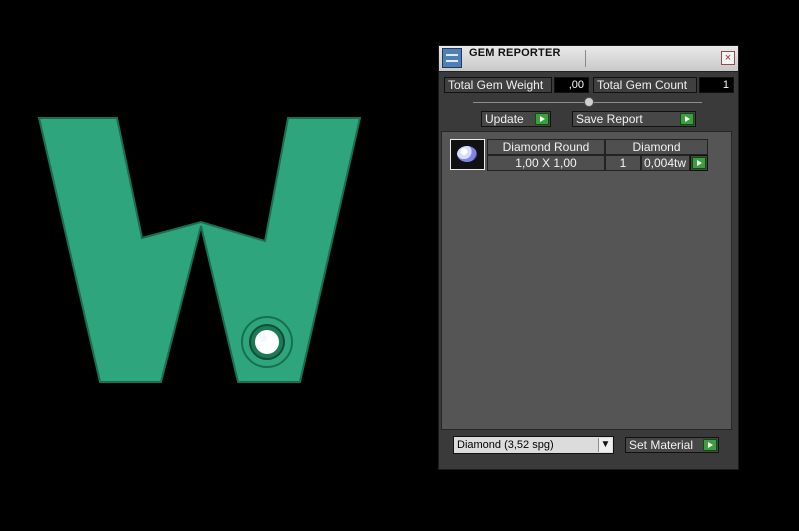 This screenshot has height=531, width=799. What do you see at coordinates (656, 147) in the screenshot?
I see `gem-material-cell: Diamond` at bounding box center [656, 147].